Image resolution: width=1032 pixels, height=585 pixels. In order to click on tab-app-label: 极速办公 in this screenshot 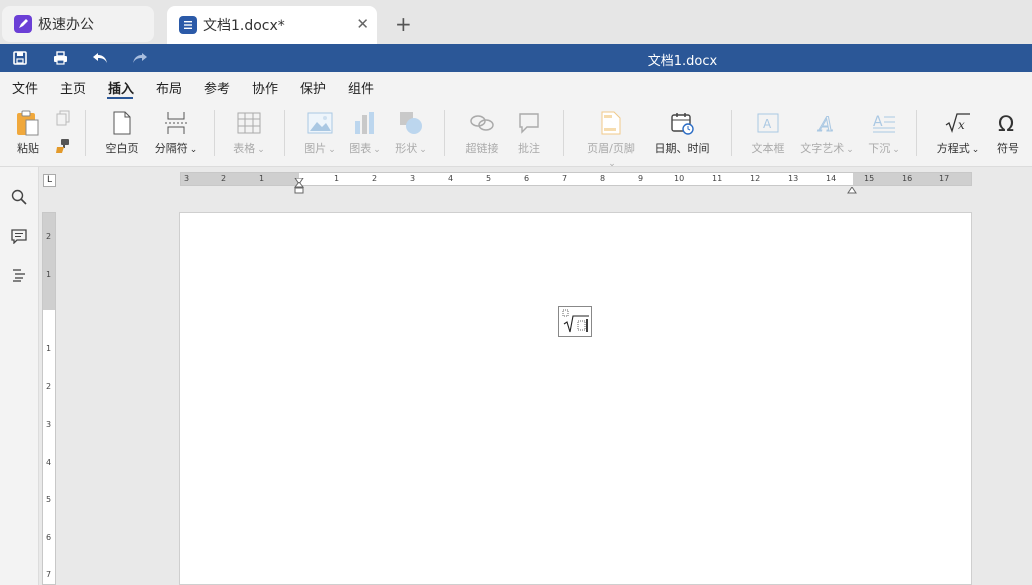, I will do `click(66, 25)`.